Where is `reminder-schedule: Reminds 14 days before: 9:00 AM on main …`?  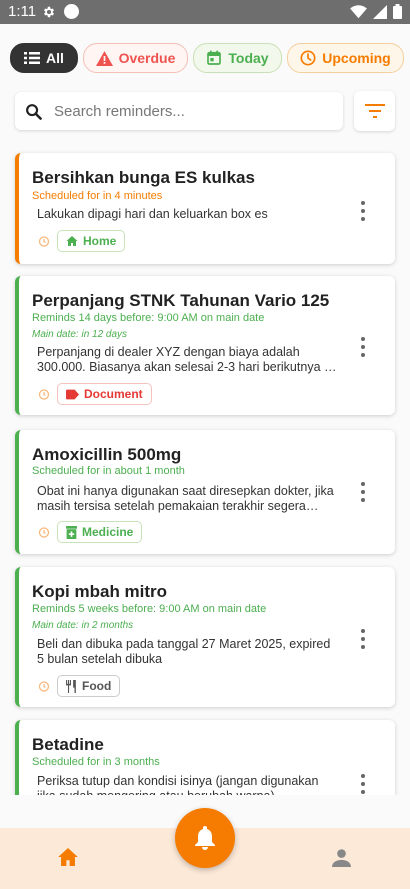
reminder-schedule: Reminds 14 days before: 9:00 AM on main … is located at coordinates (148, 318).